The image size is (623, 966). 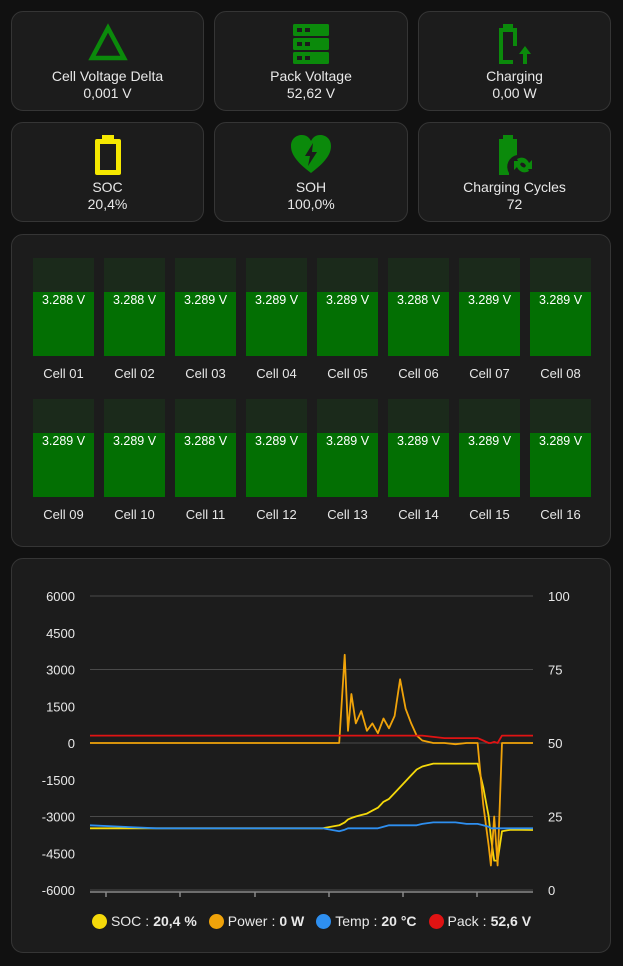 What do you see at coordinates (352, 921) in the screenshot?
I see `legend-name: Temp` at bounding box center [352, 921].